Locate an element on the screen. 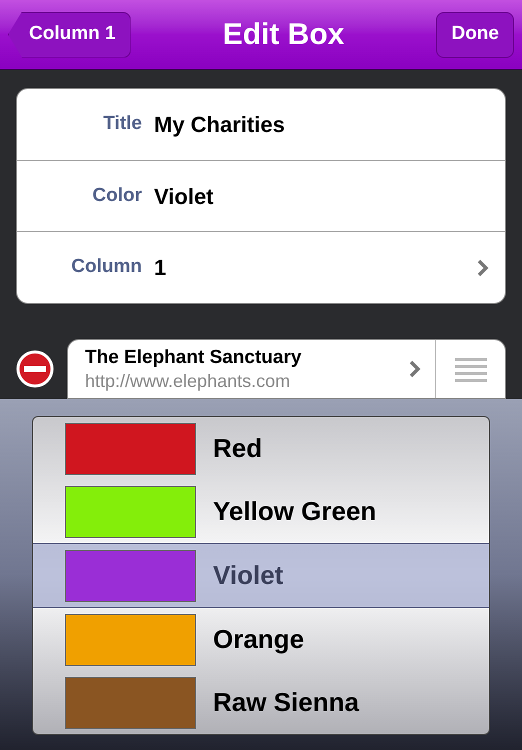 Image resolution: width=522 pixels, height=750 pixels. picker-option: Raw Sienna is located at coordinates (261, 702).